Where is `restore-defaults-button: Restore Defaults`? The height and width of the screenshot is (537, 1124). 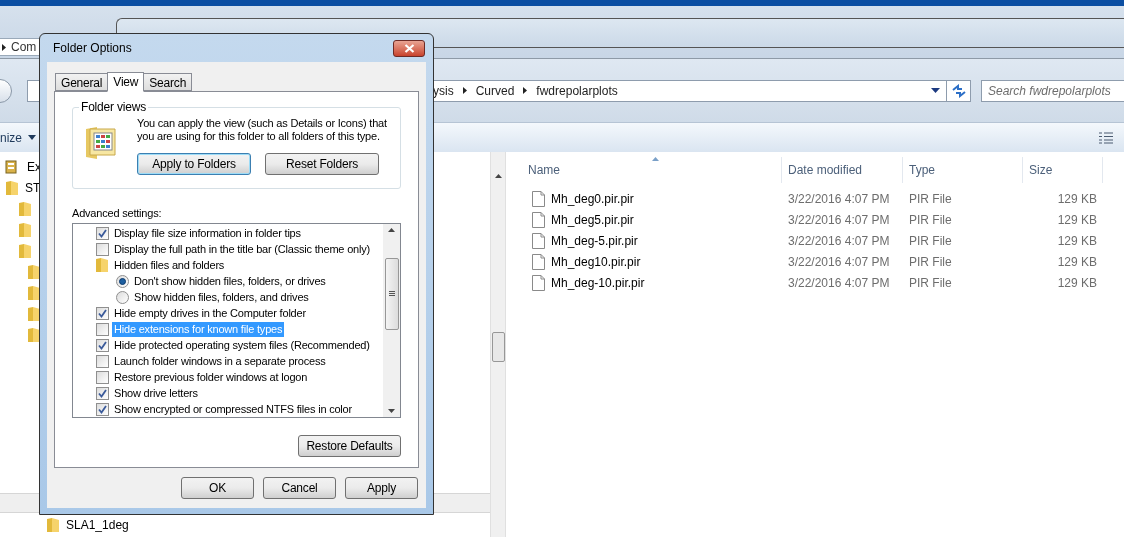 restore-defaults-button: Restore Defaults is located at coordinates (349, 446).